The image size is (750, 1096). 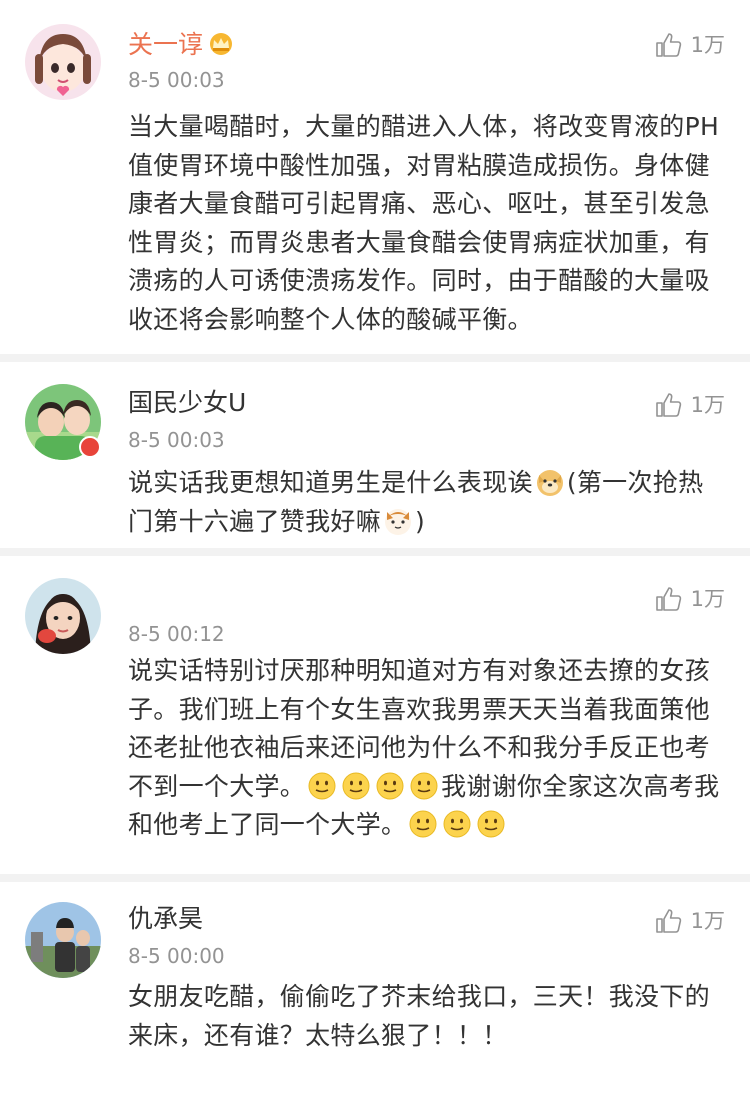 I want to click on username: 关一谆, so click(x=181, y=46).